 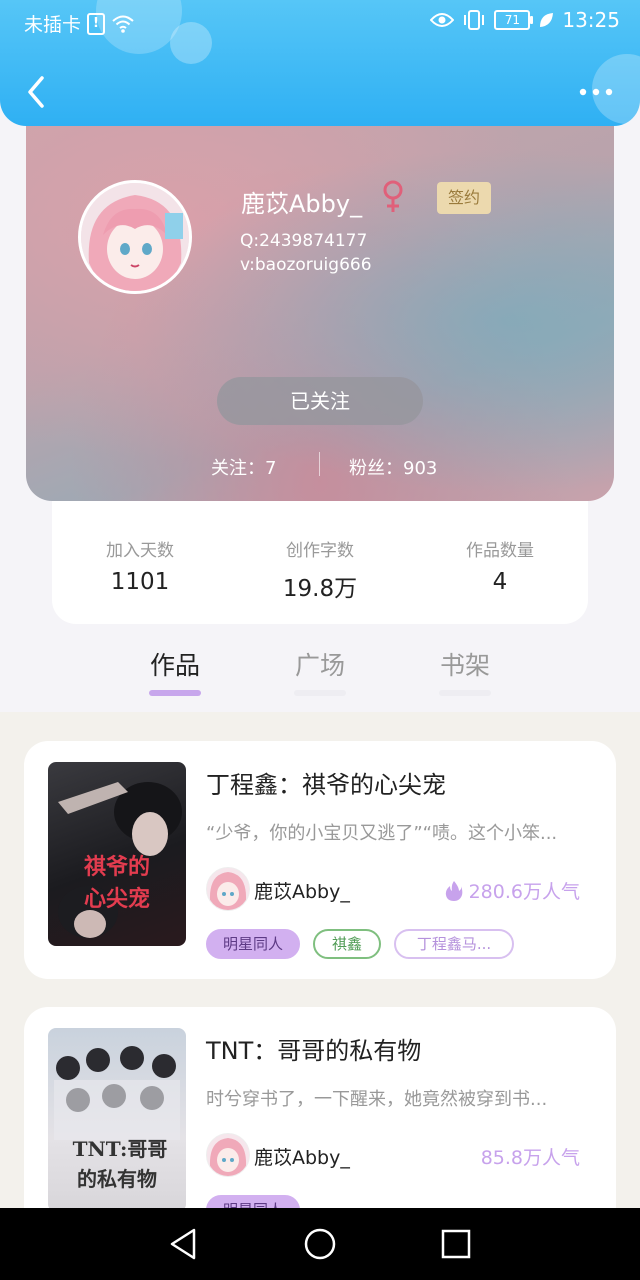 What do you see at coordinates (123, 24) in the screenshot?
I see `wifi-icon` at bounding box center [123, 24].